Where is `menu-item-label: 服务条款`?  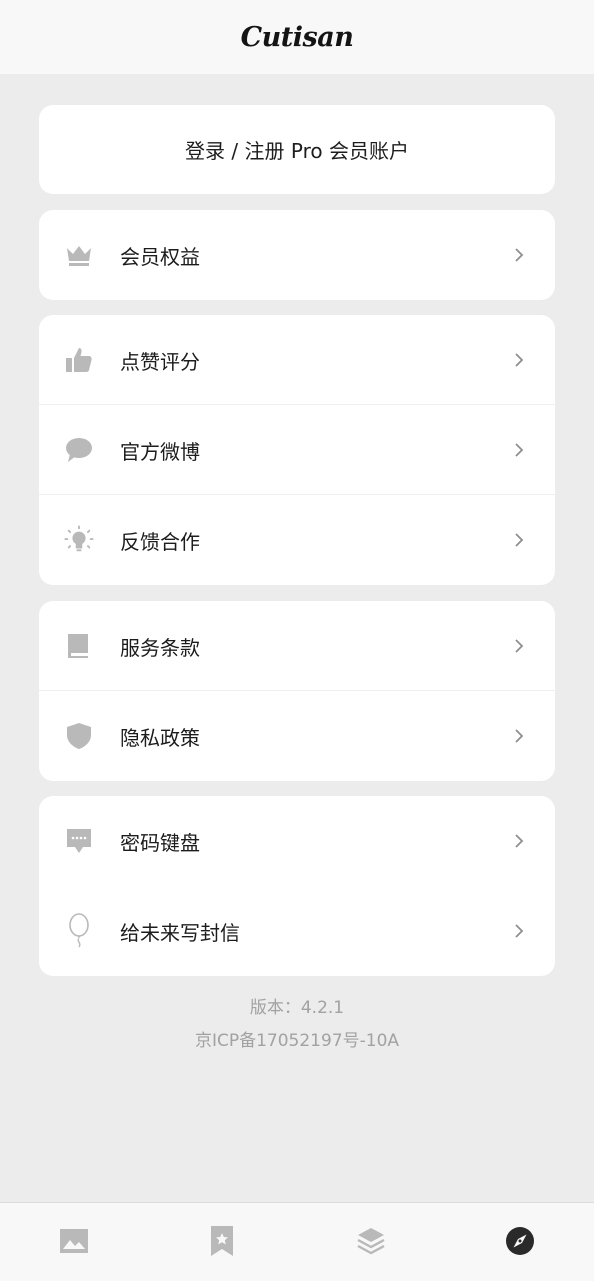
menu-item-label: 服务条款 is located at coordinates (160, 647).